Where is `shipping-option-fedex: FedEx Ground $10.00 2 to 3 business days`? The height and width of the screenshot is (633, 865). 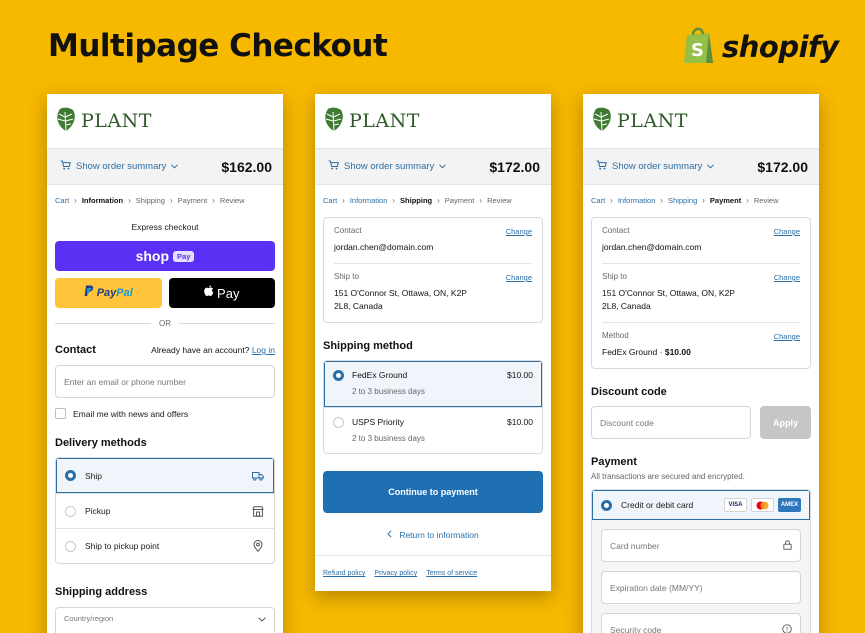
shipping-option-fedex: FedEx Ground $10.00 2 to 3 business days is located at coordinates (433, 384).